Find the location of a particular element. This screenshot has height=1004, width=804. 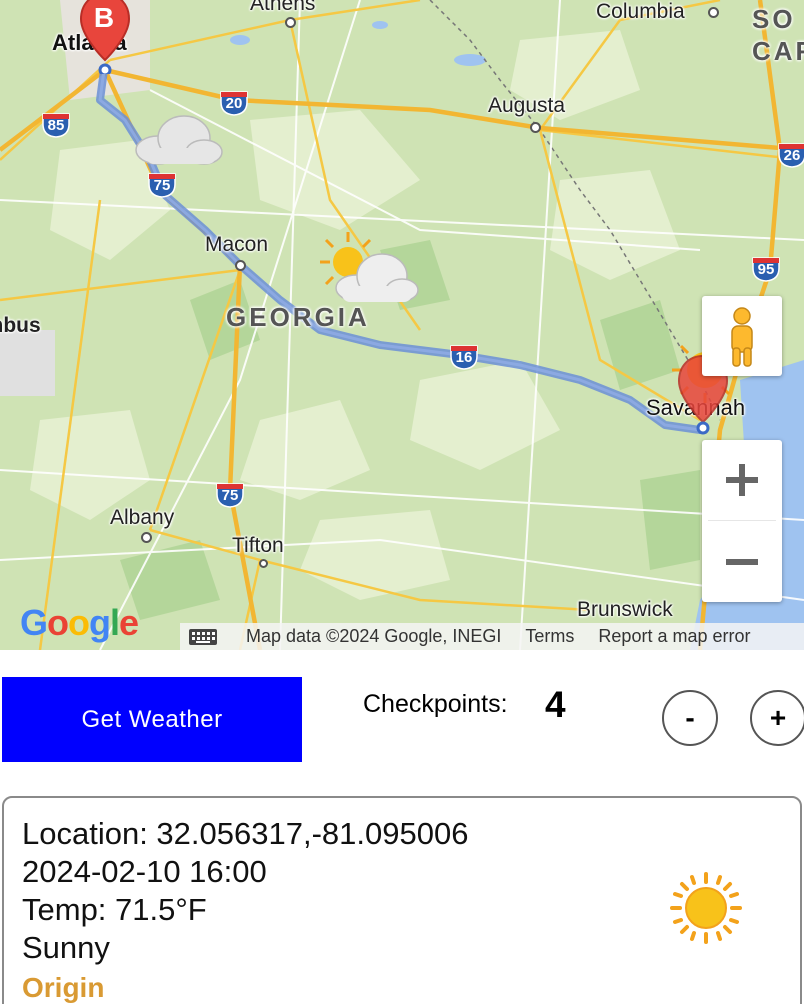

city-dot-macon is located at coordinates (240, 265).